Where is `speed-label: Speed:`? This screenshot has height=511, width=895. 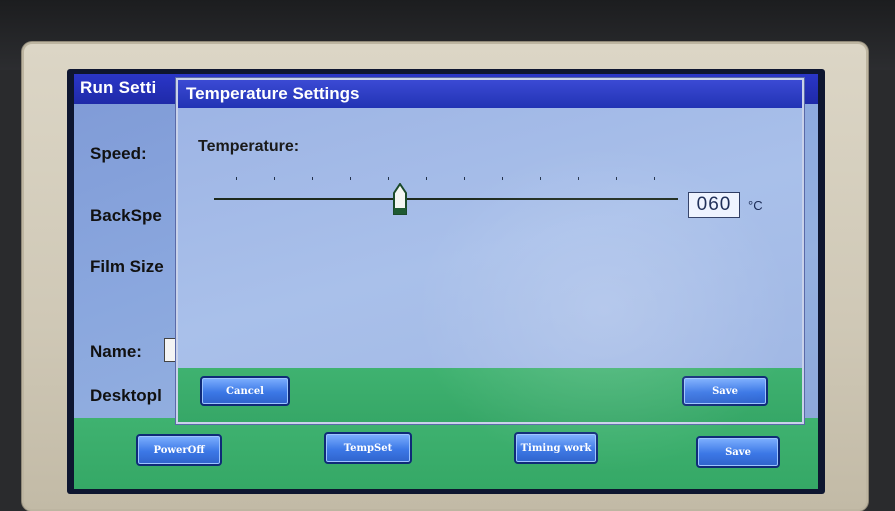 speed-label: Speed: is located at coordinates (118, 153).